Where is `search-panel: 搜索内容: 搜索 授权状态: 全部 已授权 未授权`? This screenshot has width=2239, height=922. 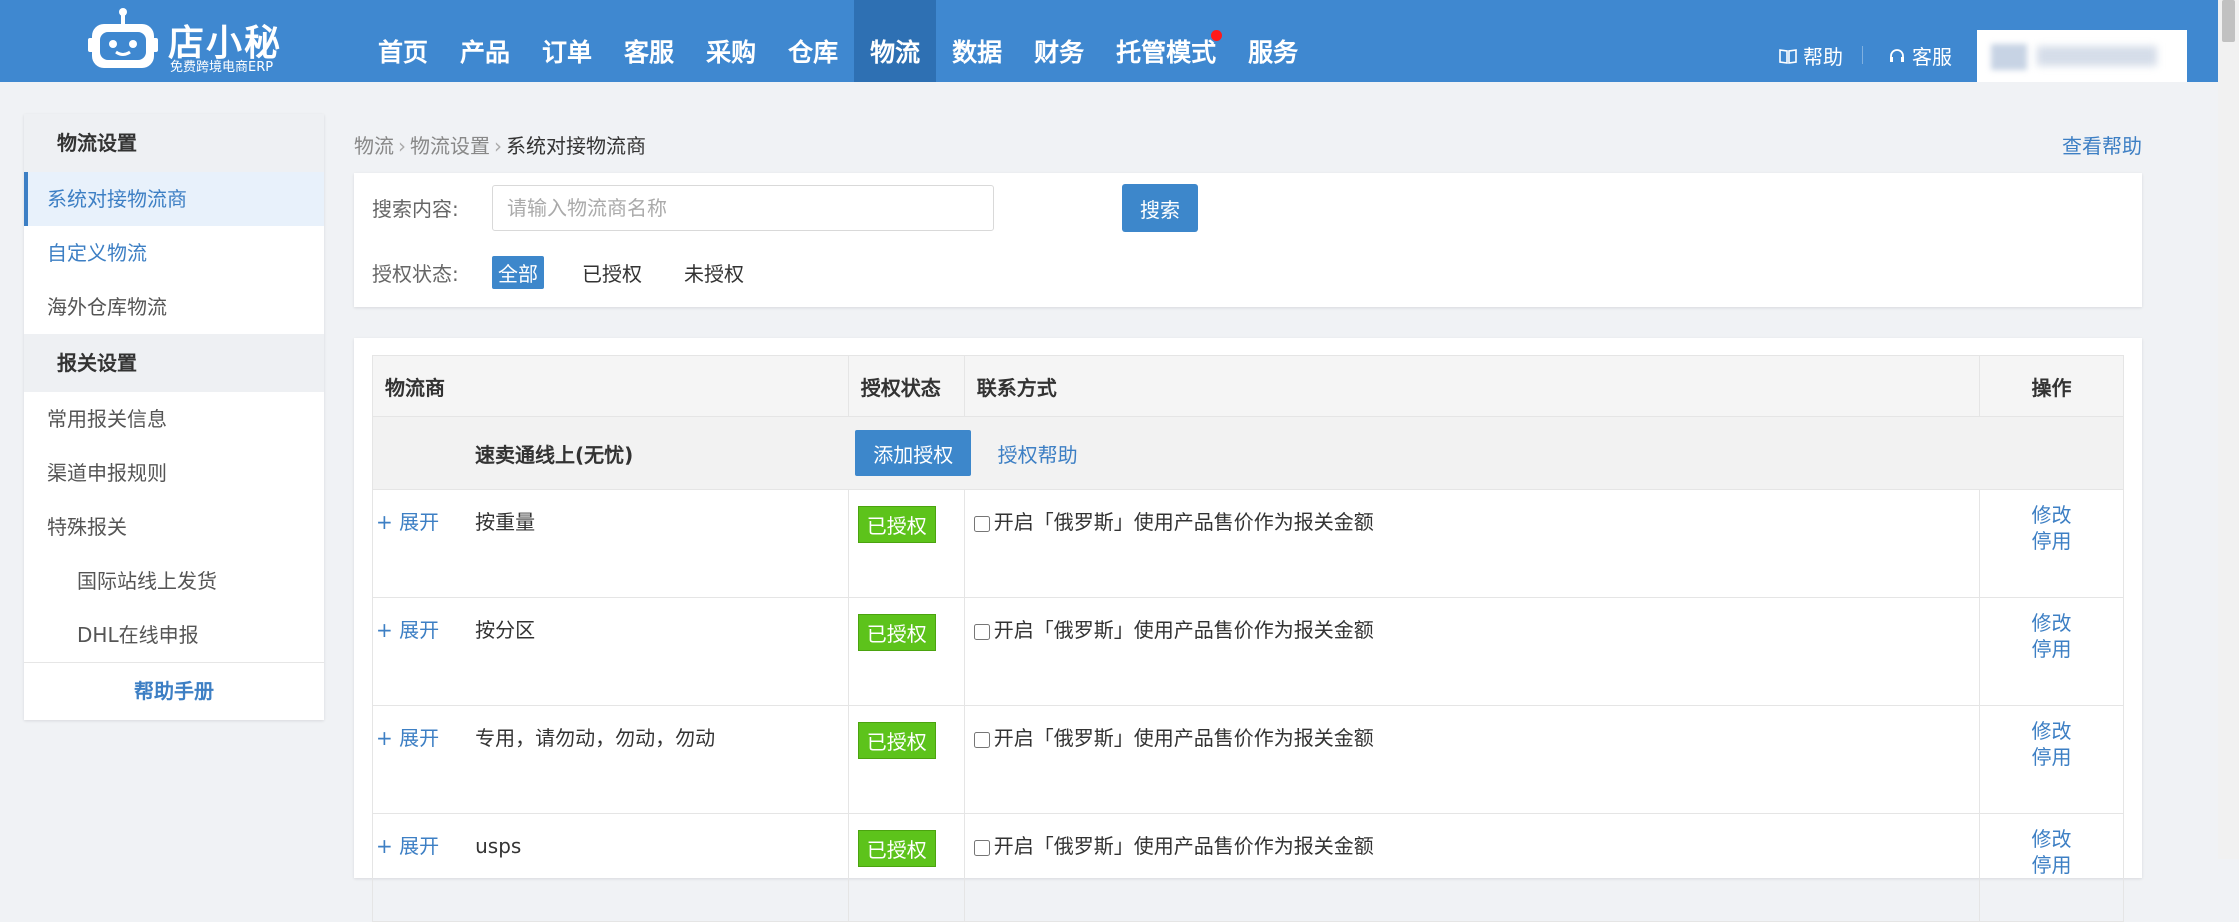
search-panel: 搜索内容: 搜索 授权状态: 全部 已授权 未授权 is located at coordinates (1248, 240).